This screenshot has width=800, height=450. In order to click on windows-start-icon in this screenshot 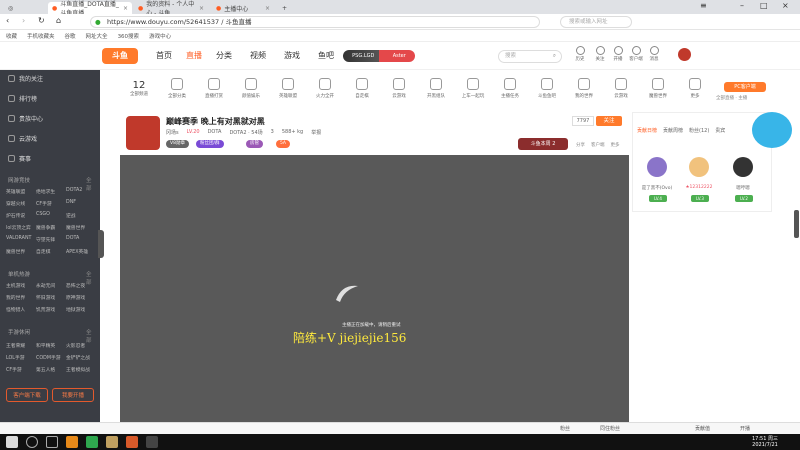, I will do `click(12, 442)`.